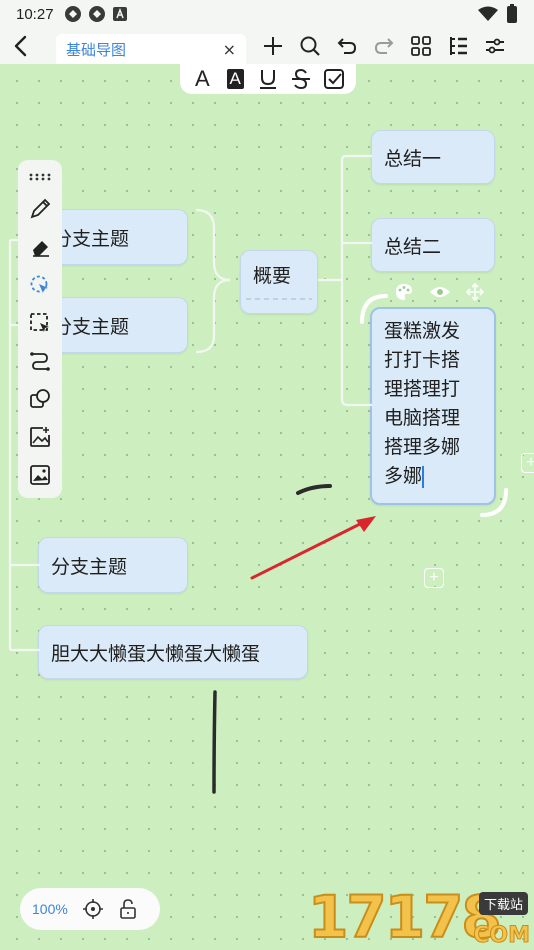 The image size is (534, 950). I want to click on lasso-select-tool, so click(40, 285).